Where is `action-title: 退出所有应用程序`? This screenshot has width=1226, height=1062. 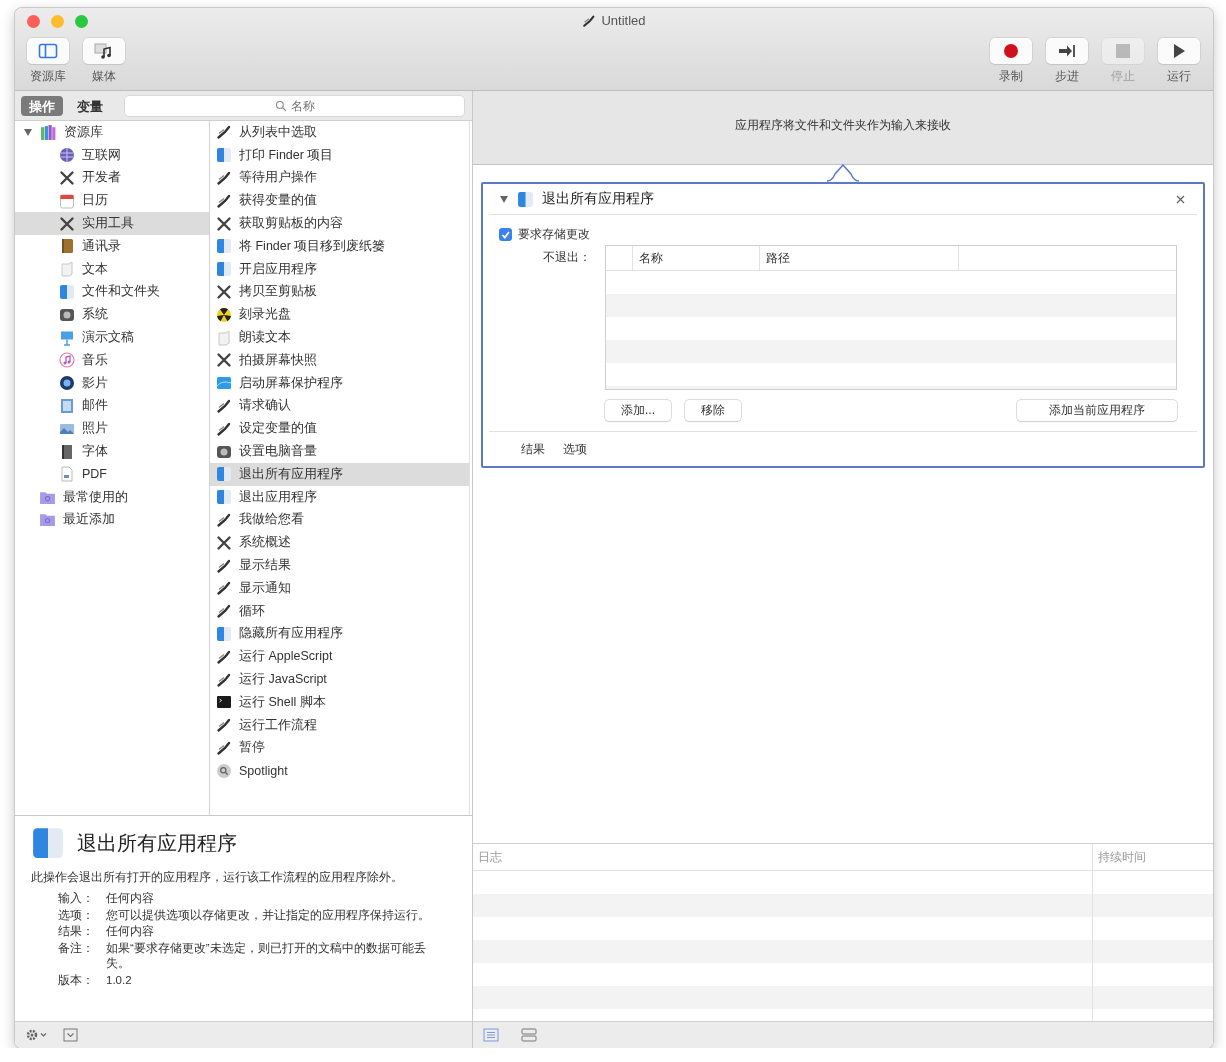
action-title: 退出所有应用程序 is located at coordinates (598, 199).